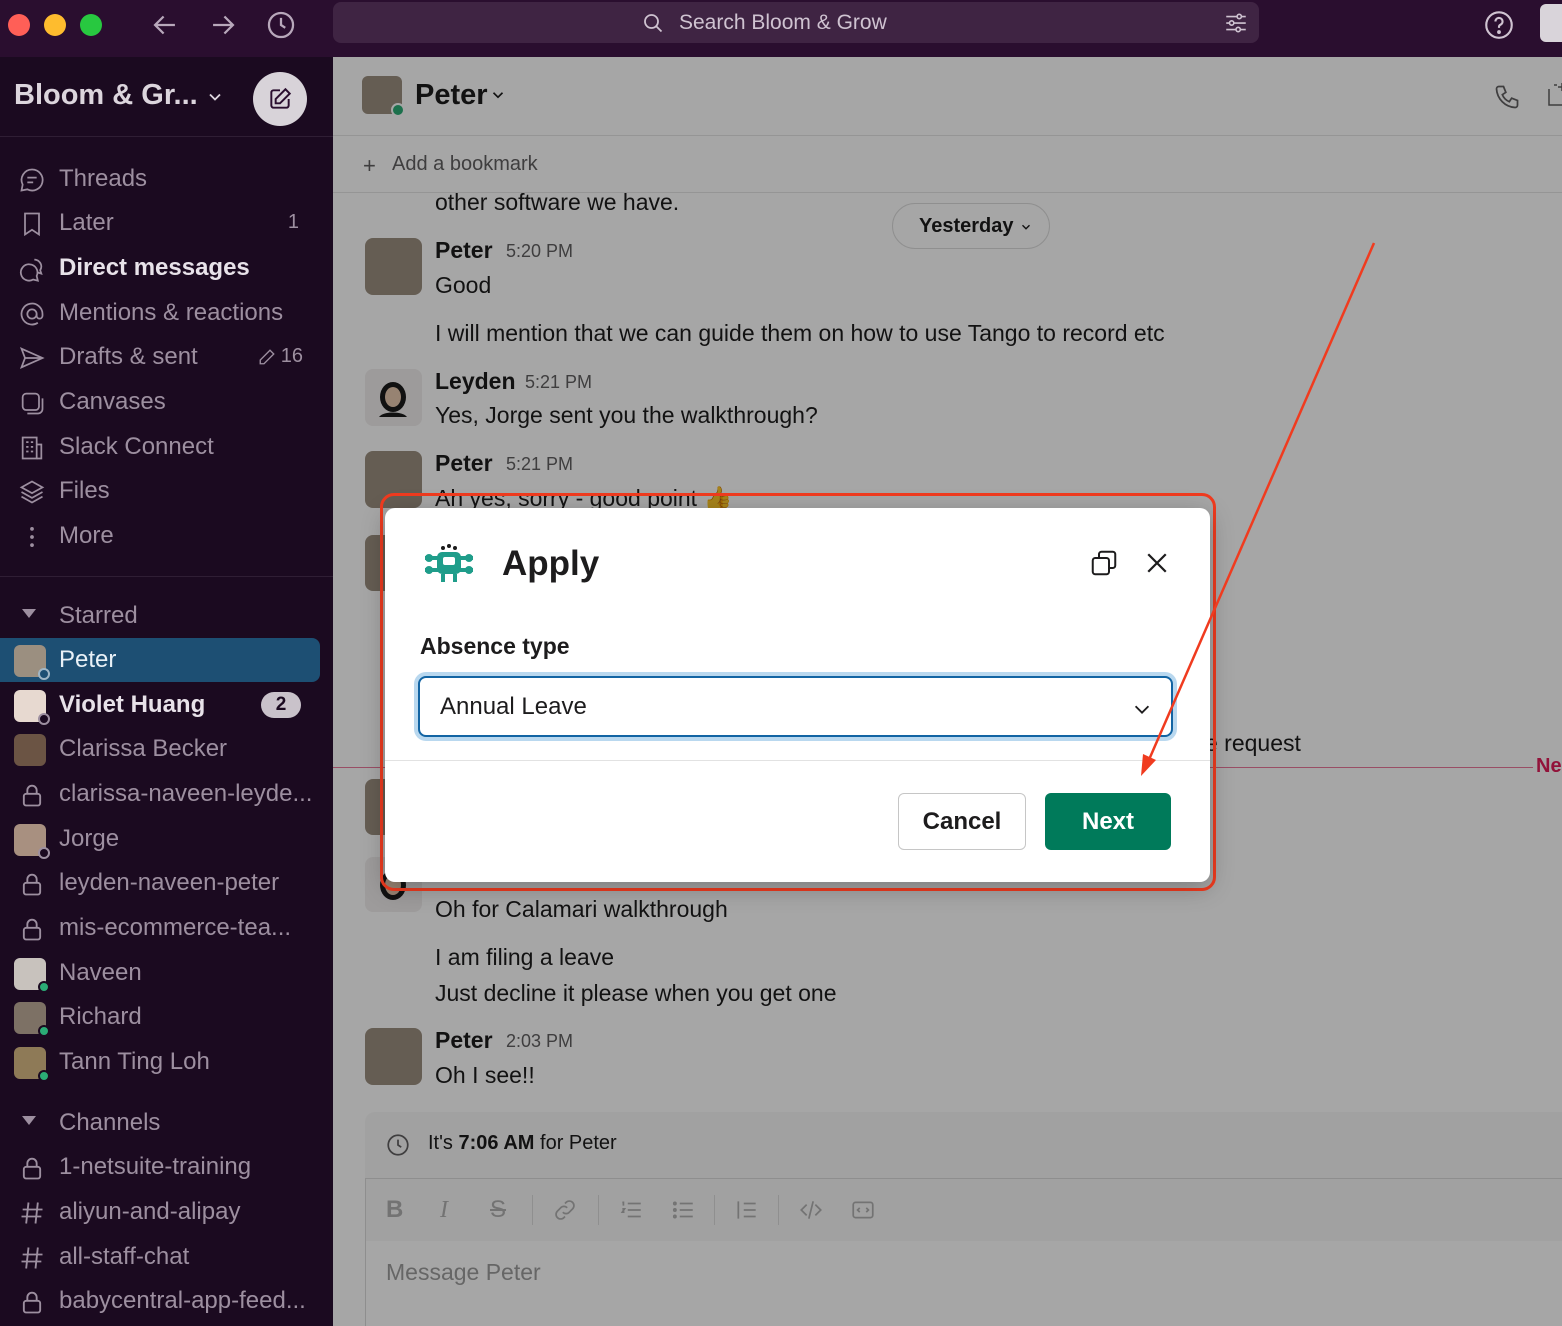  What do you see at coordinates (166, 536) in the screenshot?
I see `sidebar-item-more: More` at bounding box center [166, 536].